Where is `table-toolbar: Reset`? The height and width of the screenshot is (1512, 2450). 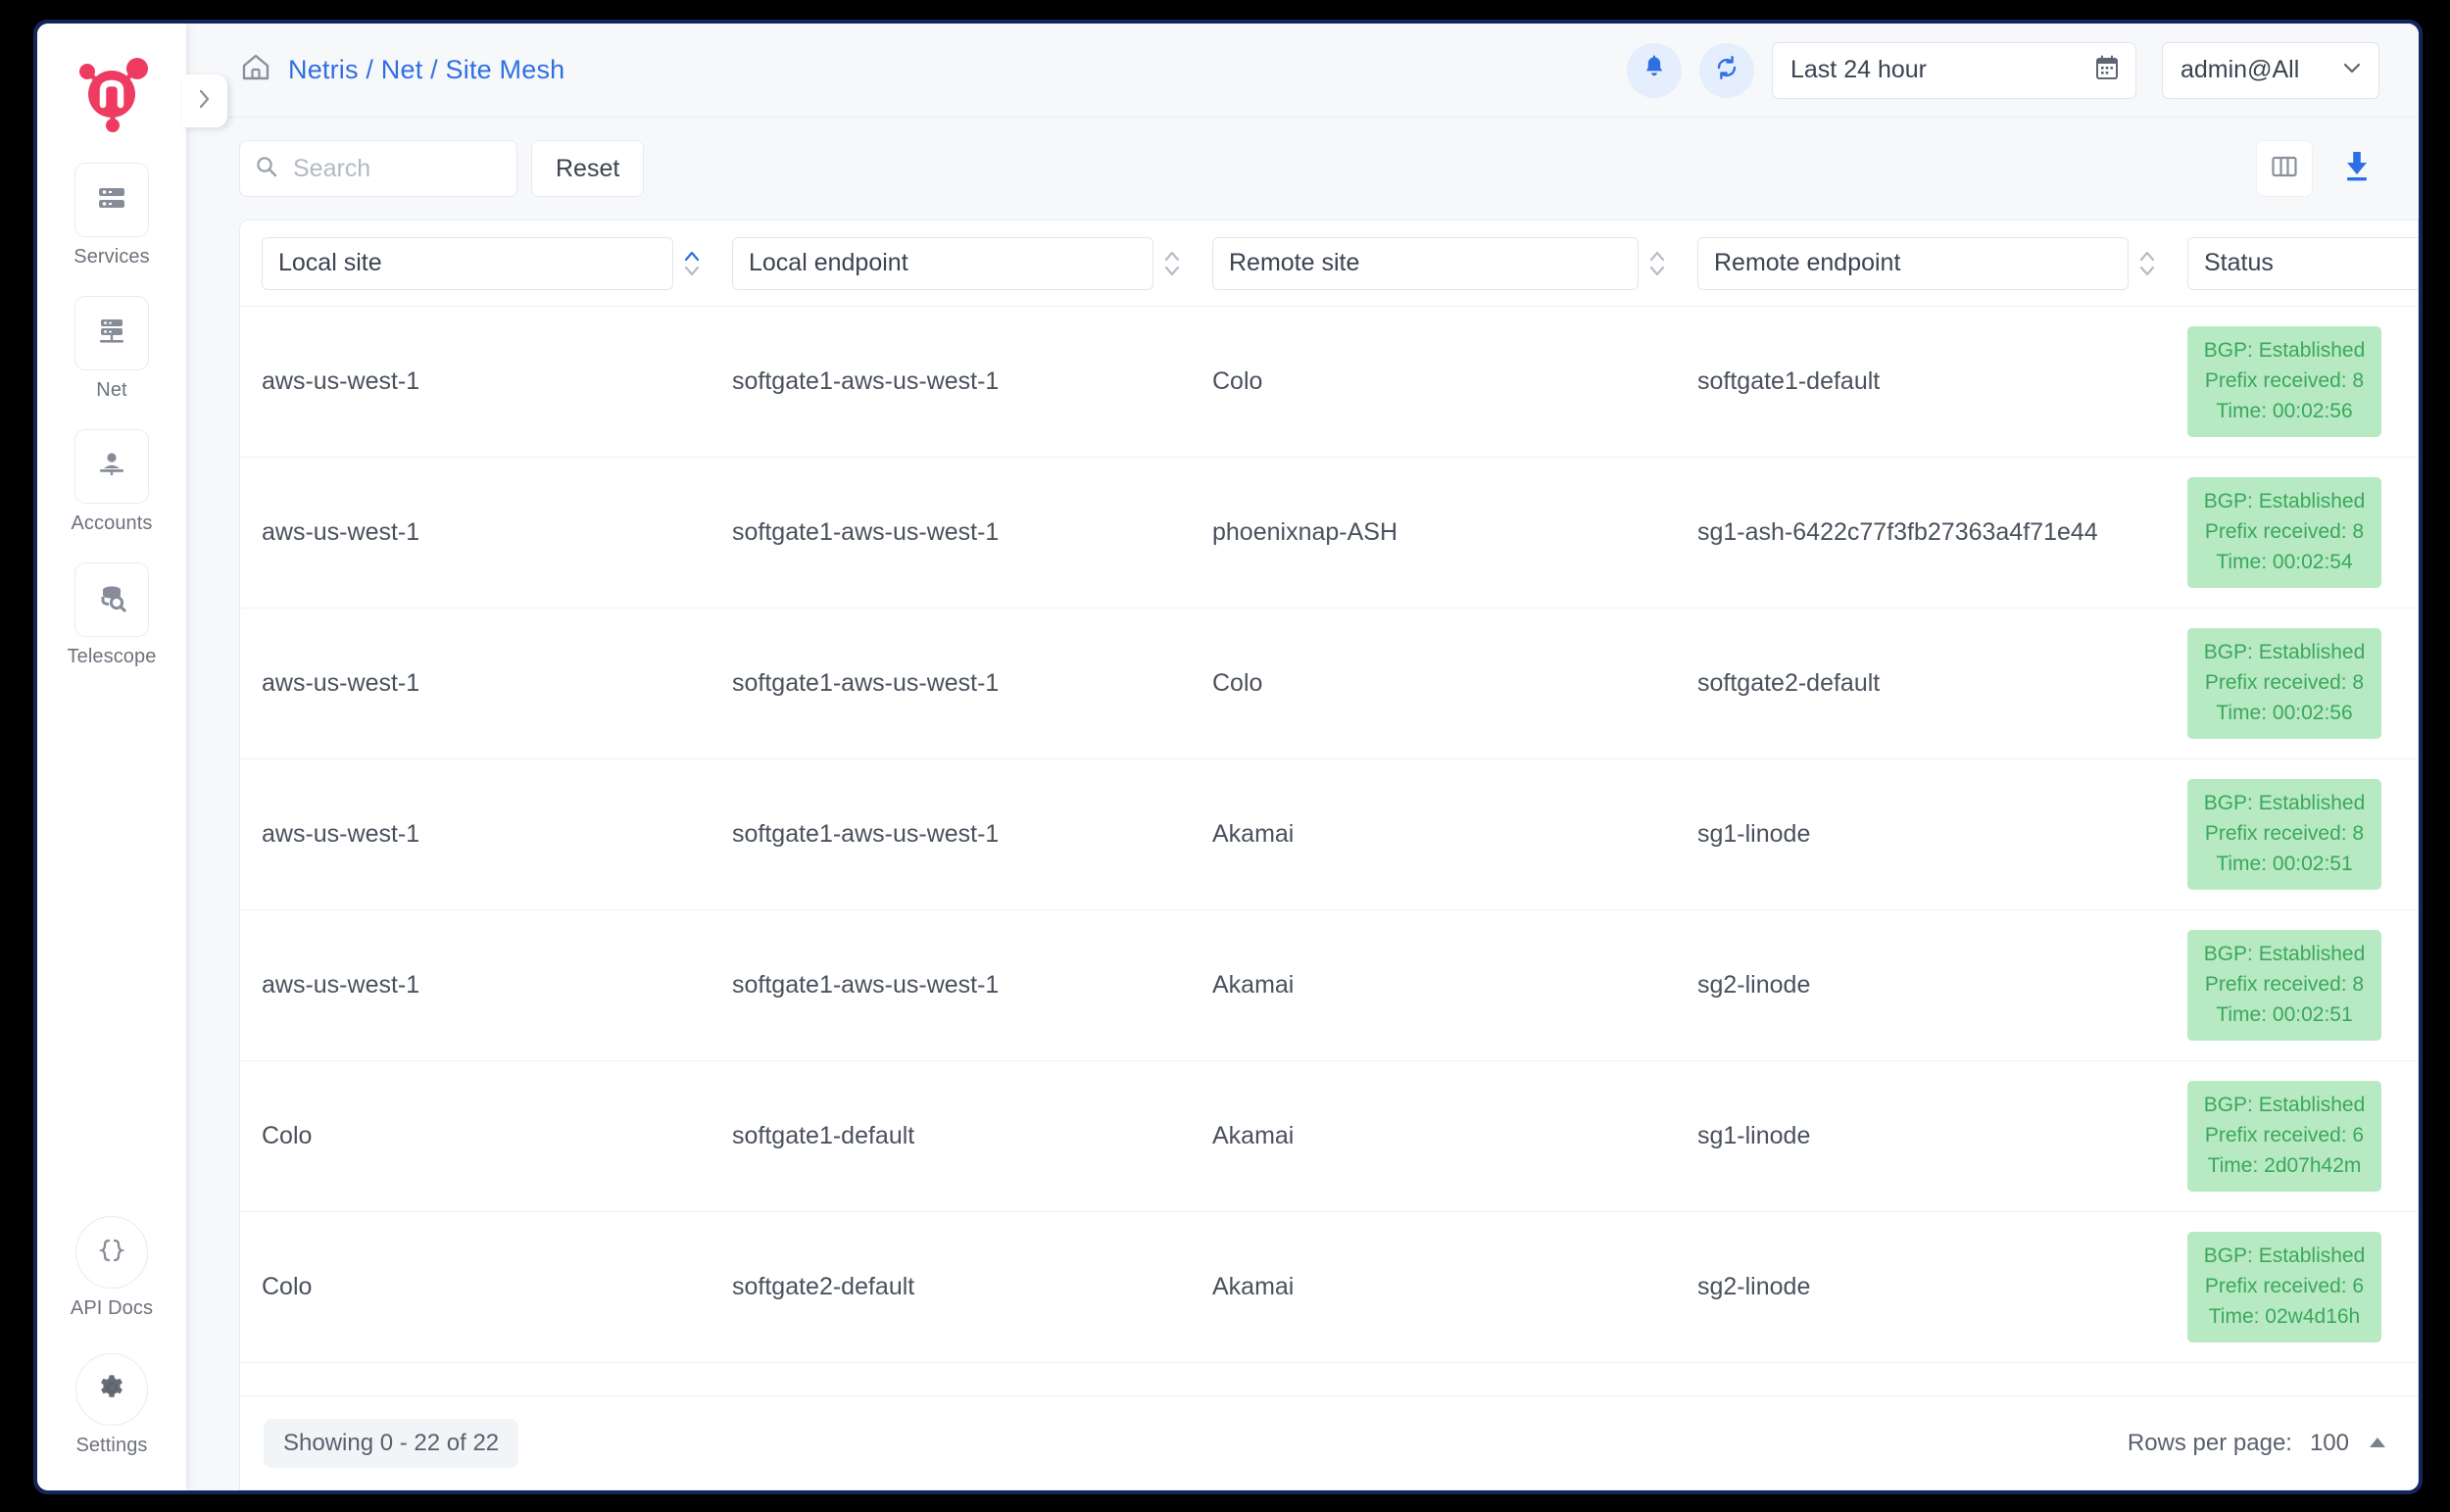
table-toolbar: Reset is located at coordinates (1302, 168).